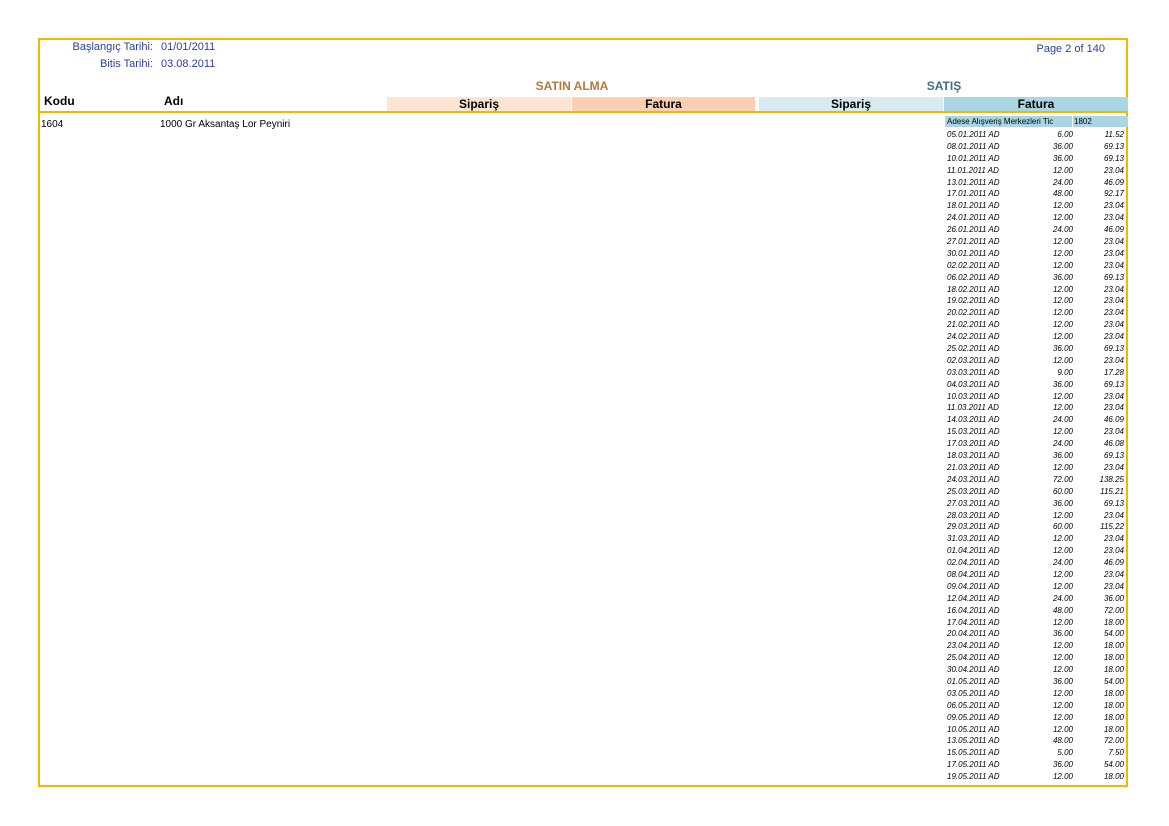  What do you see at coordinates (1036, 183) in the screenshot?
I see `invoice-line: 13.01.2011 AD 24.00 46.09` at bounding box center [1036, 183].